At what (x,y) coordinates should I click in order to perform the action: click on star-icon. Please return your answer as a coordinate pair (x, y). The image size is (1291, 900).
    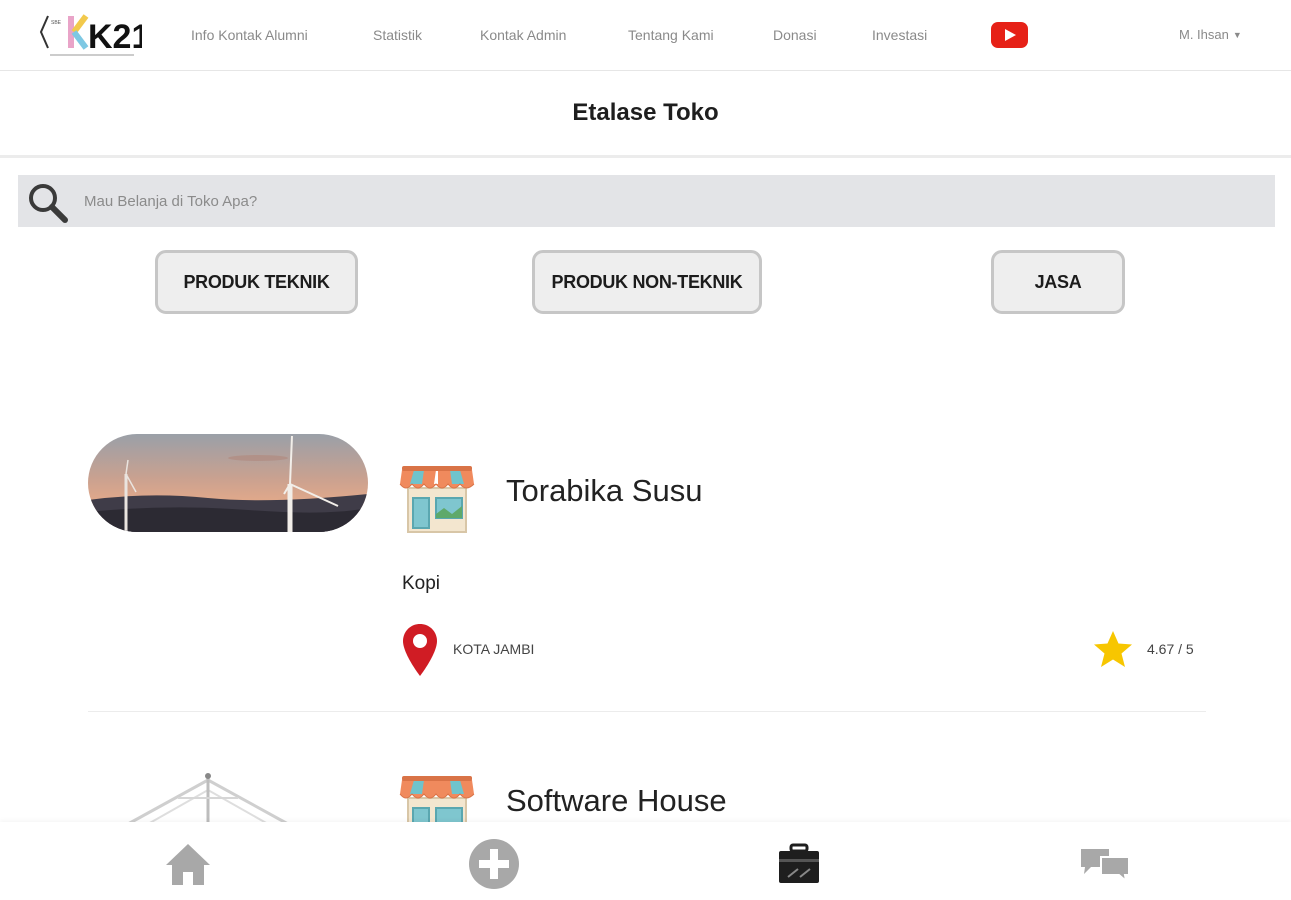
    Looking at the image, I should click on (1113, 649).